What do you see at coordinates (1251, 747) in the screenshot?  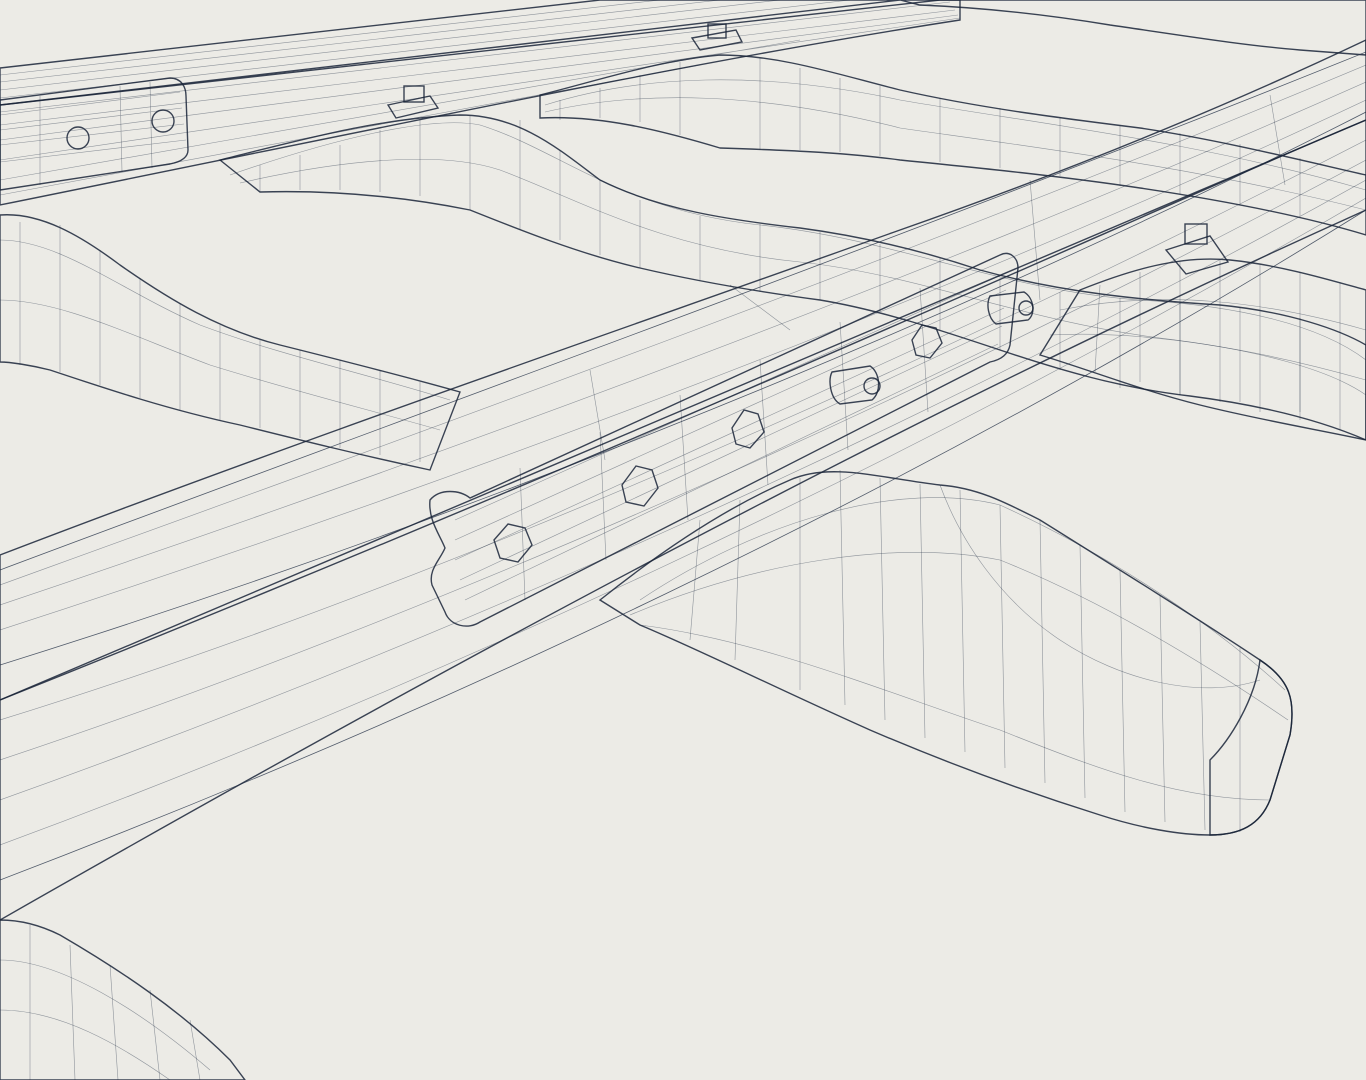 I see `sleeper-front-end` at bounding box center [1251, 747].